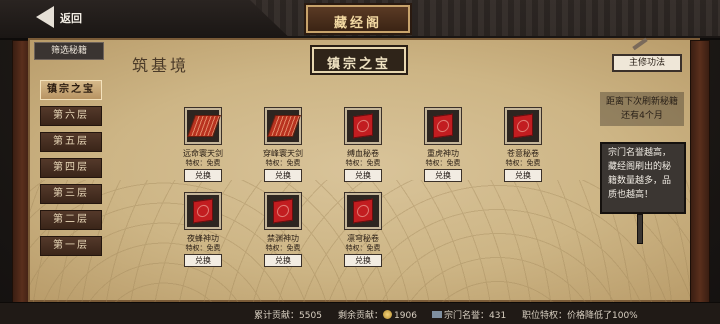  What do you see at coordinates (203, 147) in the screenshot?
I see `book-item: 远命寰天剑 特权：免费 兑换` at bounding box center [203, 147].